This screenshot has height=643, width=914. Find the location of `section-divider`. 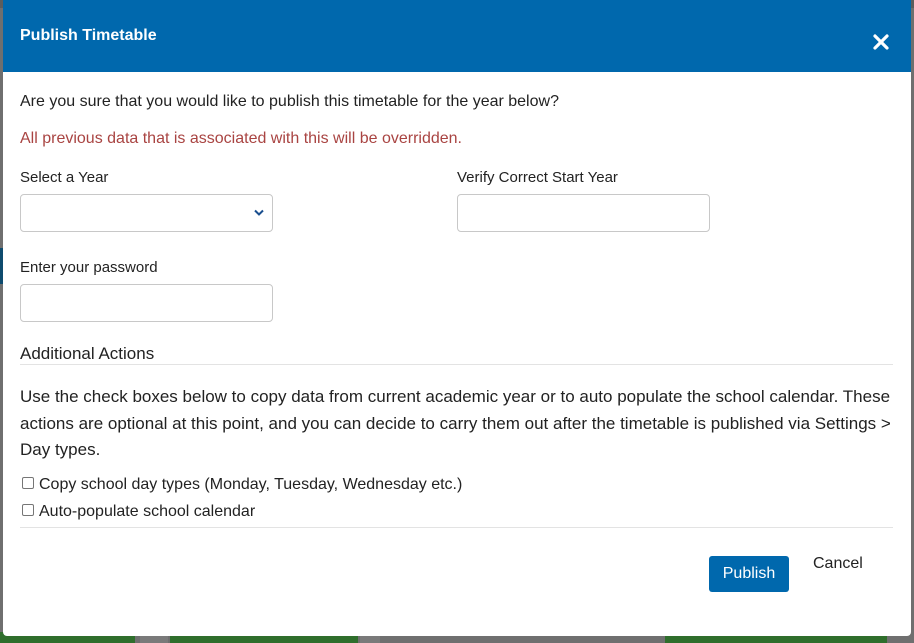

section-divider is located at coordinates (456, 364).